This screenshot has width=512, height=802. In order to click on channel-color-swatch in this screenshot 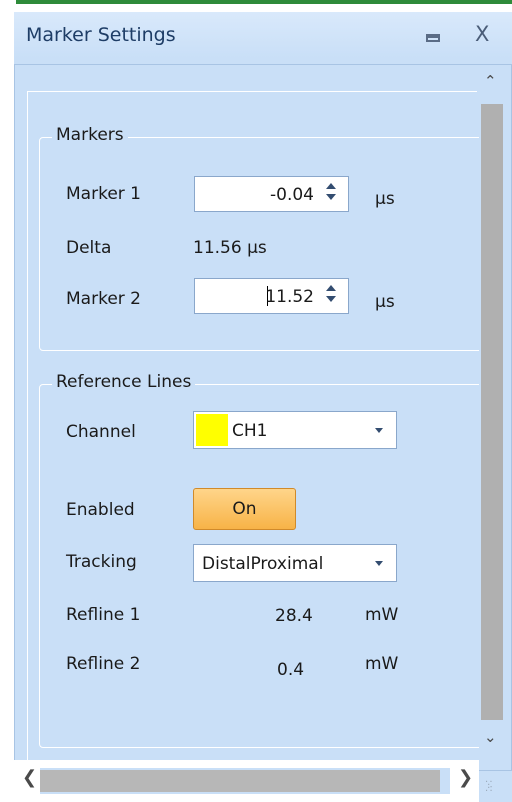, I will do `click(212, 430)`.